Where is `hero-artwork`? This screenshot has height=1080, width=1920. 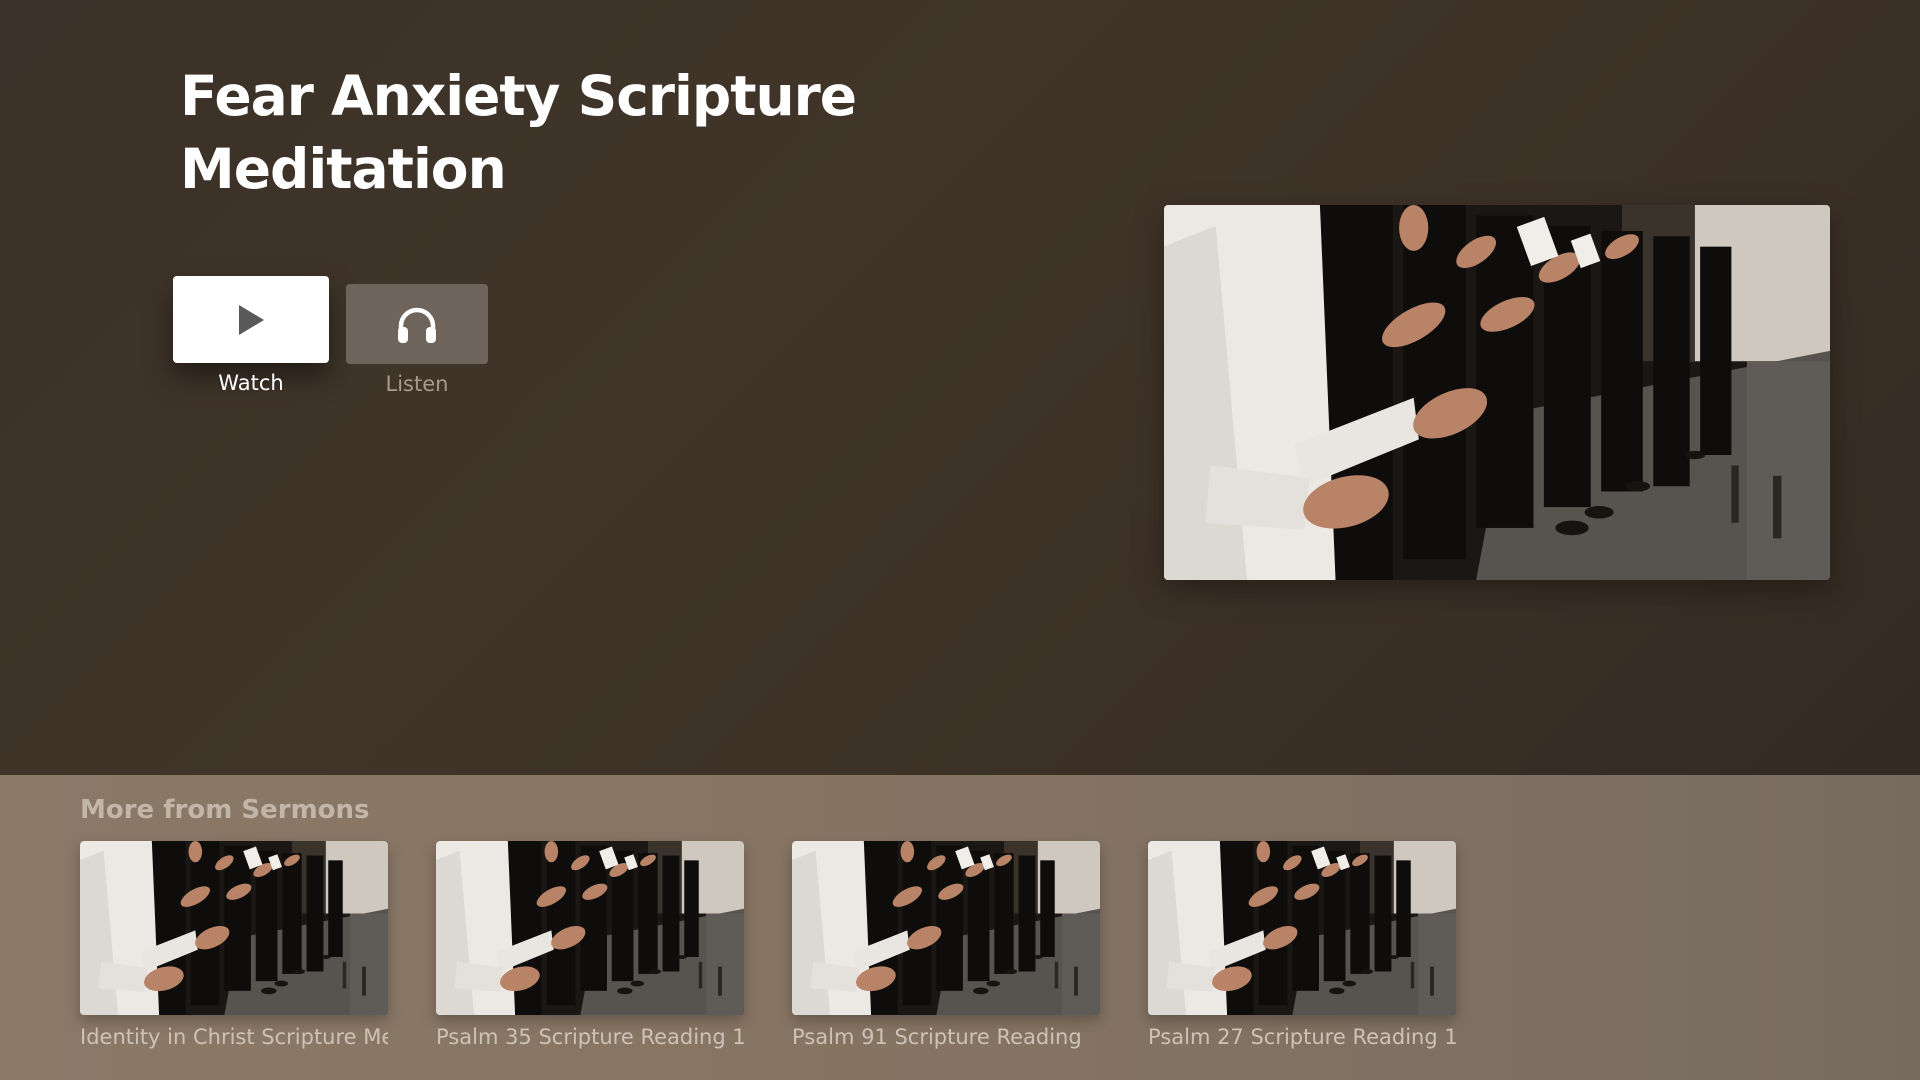
hero-artwork is located at coordinates (1497, 392).